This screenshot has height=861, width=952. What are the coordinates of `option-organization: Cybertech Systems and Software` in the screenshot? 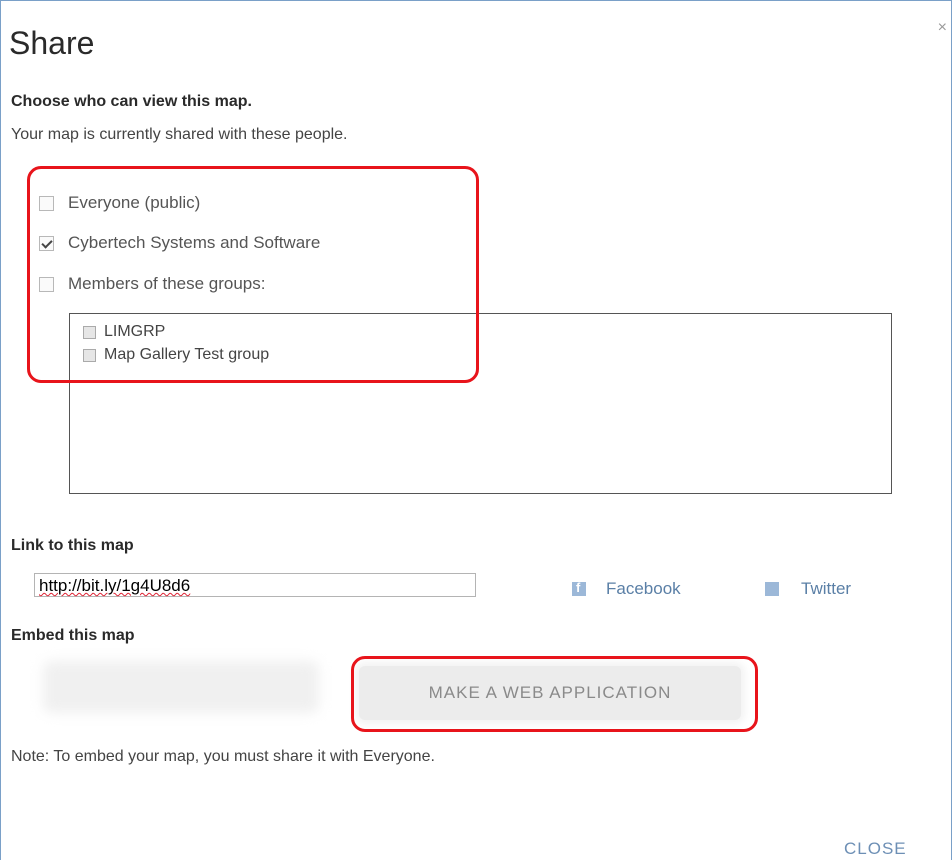 It's located at (179, 243).